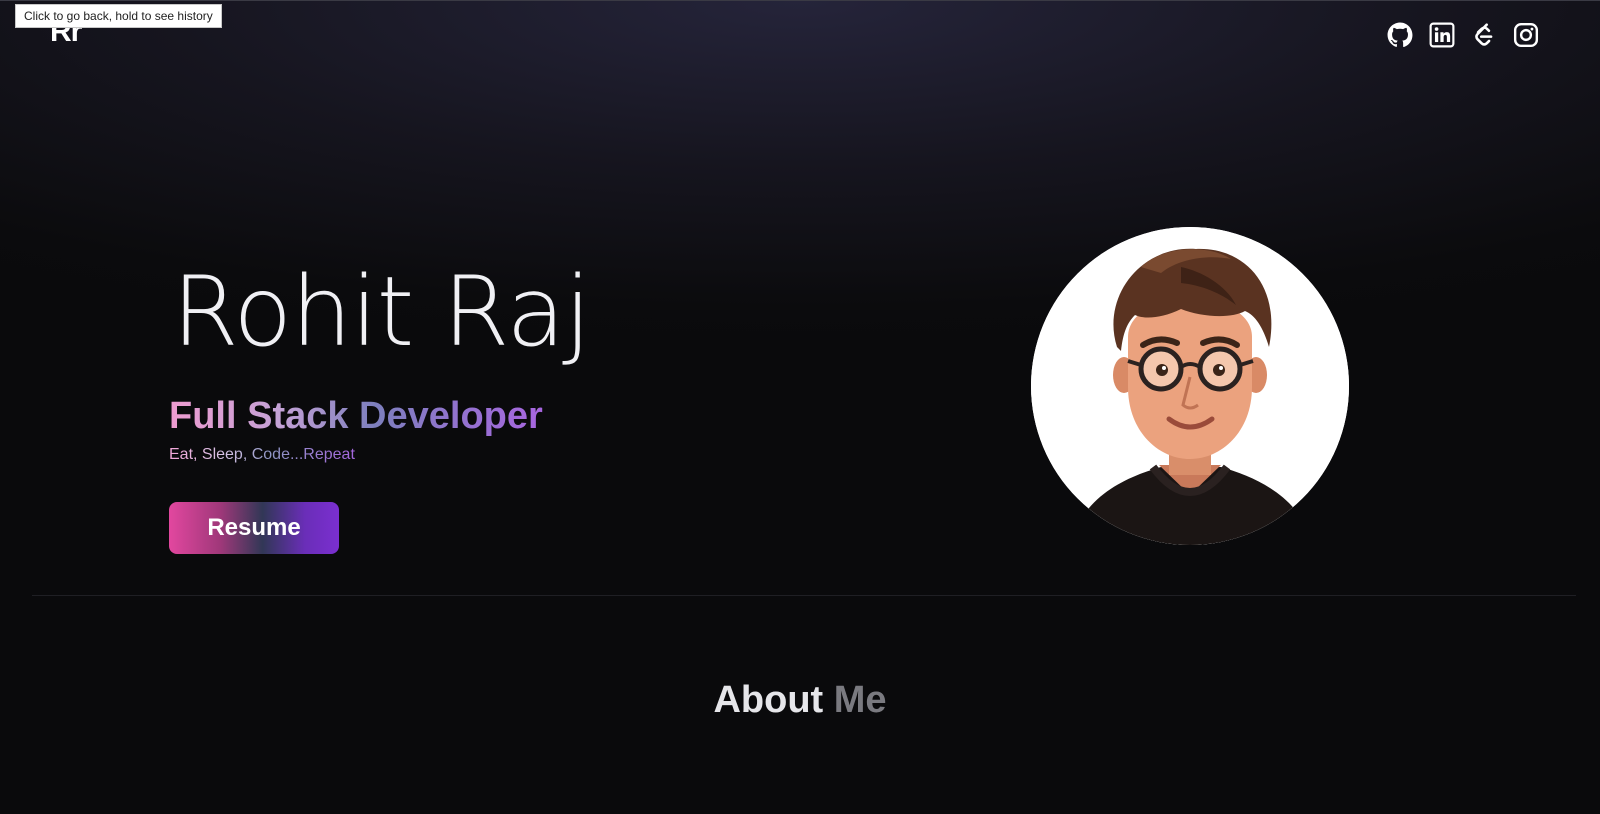 This screenshot has width=1600, height=814. I want to click on github-icon, so click(1400, 35).